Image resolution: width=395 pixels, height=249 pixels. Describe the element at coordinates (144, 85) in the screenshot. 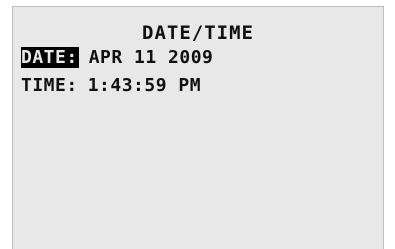

I see `time-value: 1:43:59 PM` at that location.